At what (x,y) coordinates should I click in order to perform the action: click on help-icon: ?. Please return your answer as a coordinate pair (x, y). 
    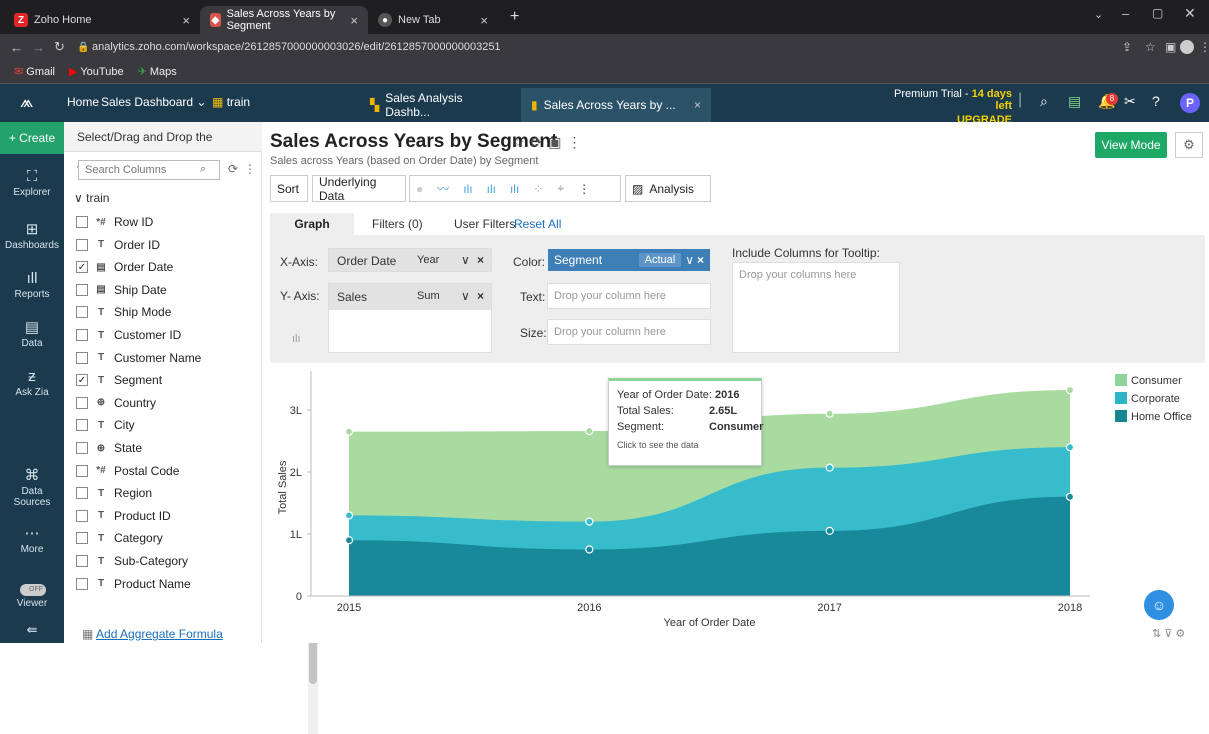
    Looking at the image, I should click on (1156, 101).